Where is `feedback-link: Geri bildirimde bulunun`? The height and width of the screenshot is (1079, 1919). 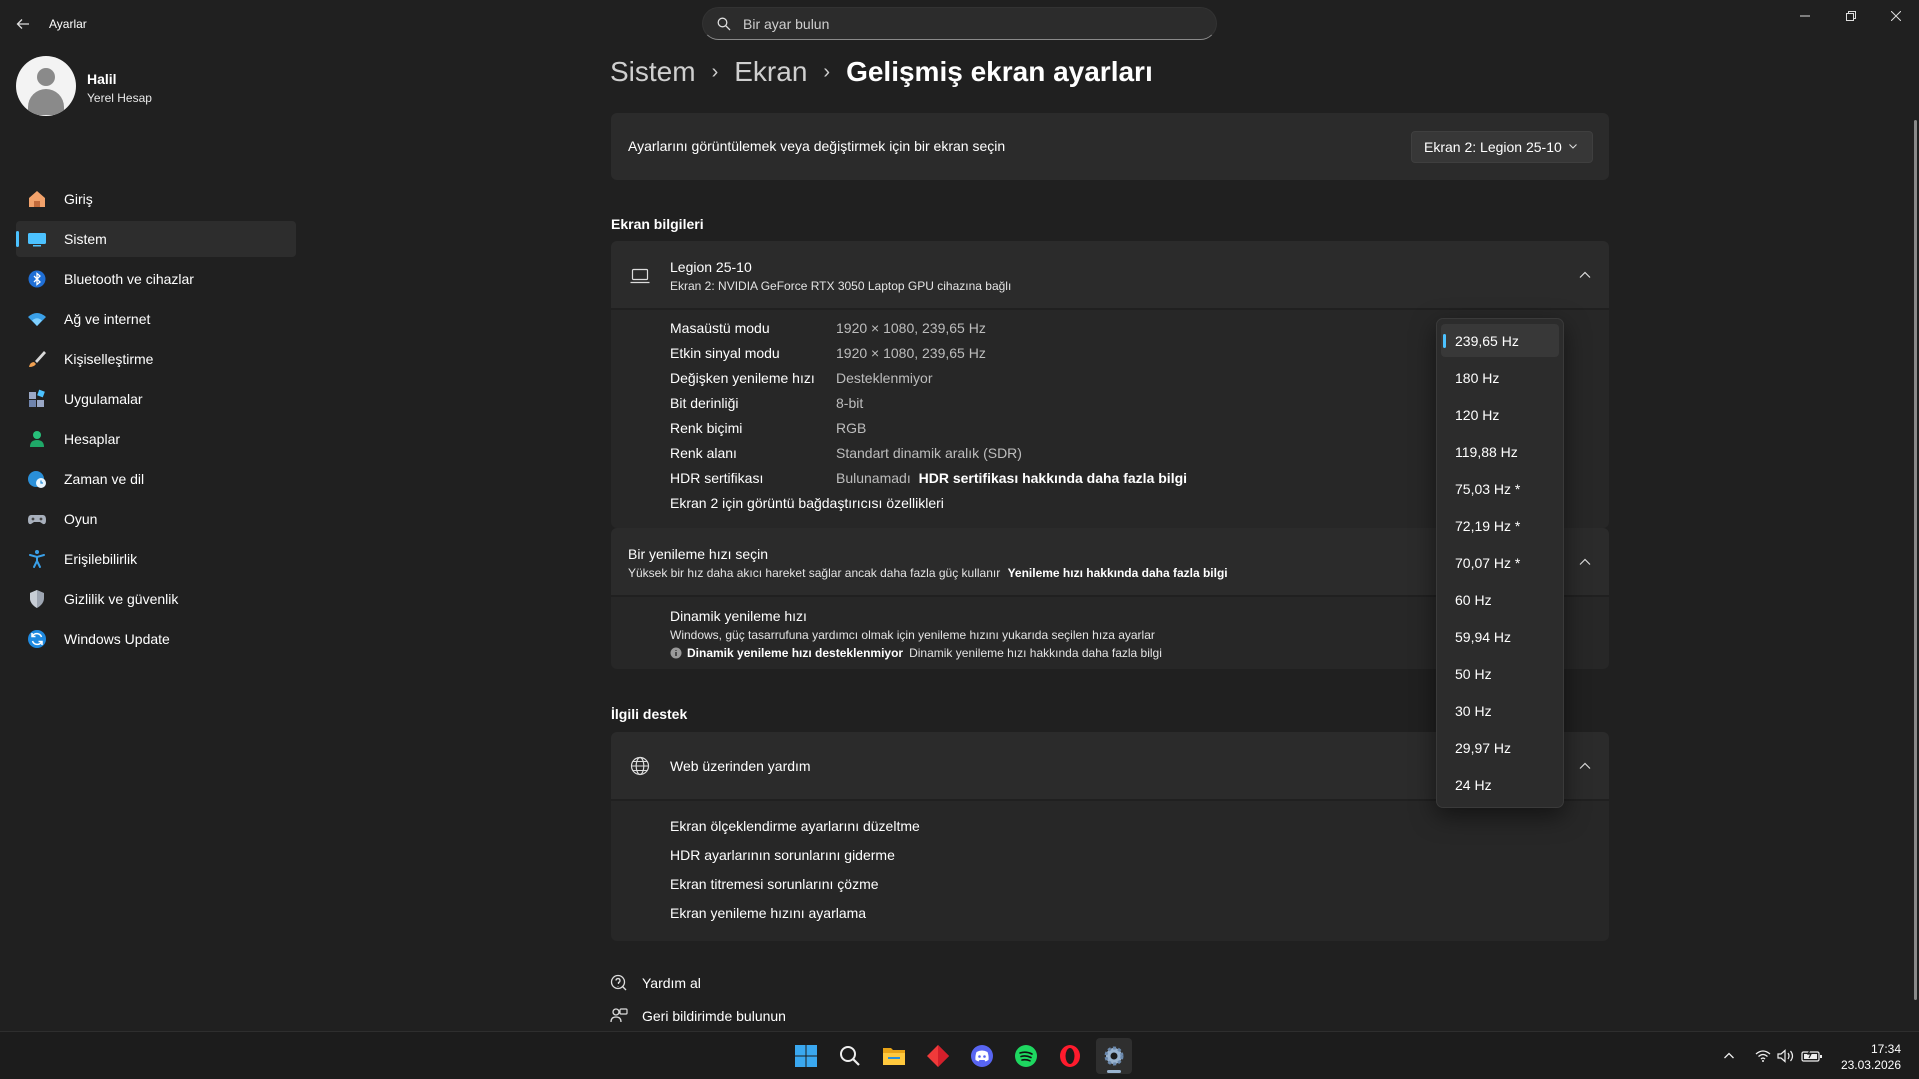
feedback-link: Geri bildirimde bulunun is located at coordinates (698, 1016).